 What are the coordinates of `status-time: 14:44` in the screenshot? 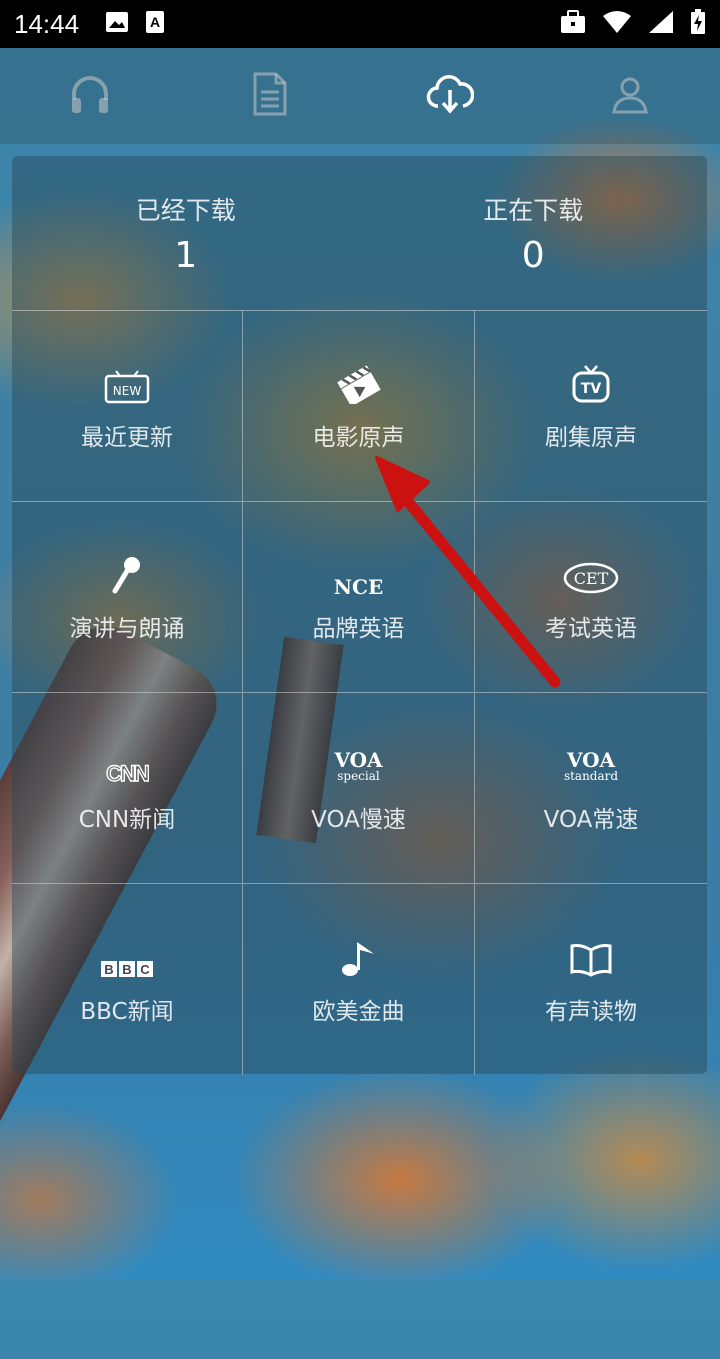 It's located at (47, 23).